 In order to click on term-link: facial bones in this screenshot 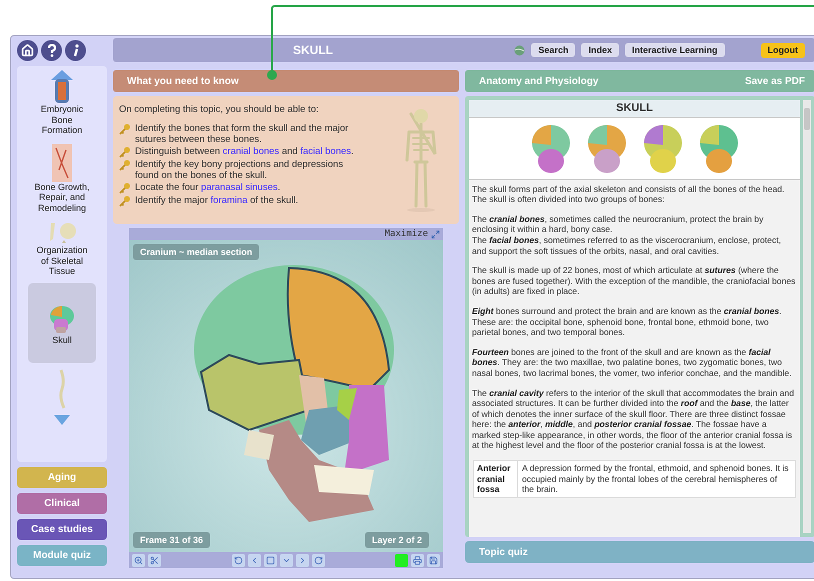, I will do `click(326, 151)`.